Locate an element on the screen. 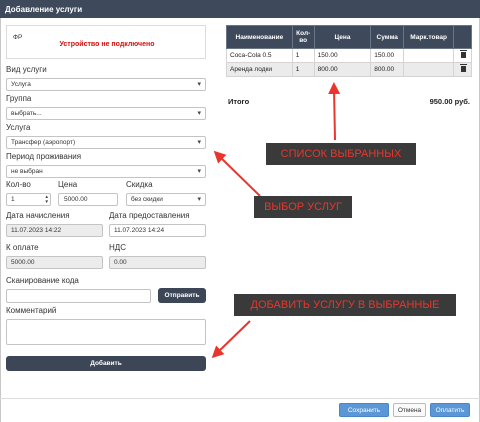  row-name: Аренда лодки is located at coordinates (259, 69).